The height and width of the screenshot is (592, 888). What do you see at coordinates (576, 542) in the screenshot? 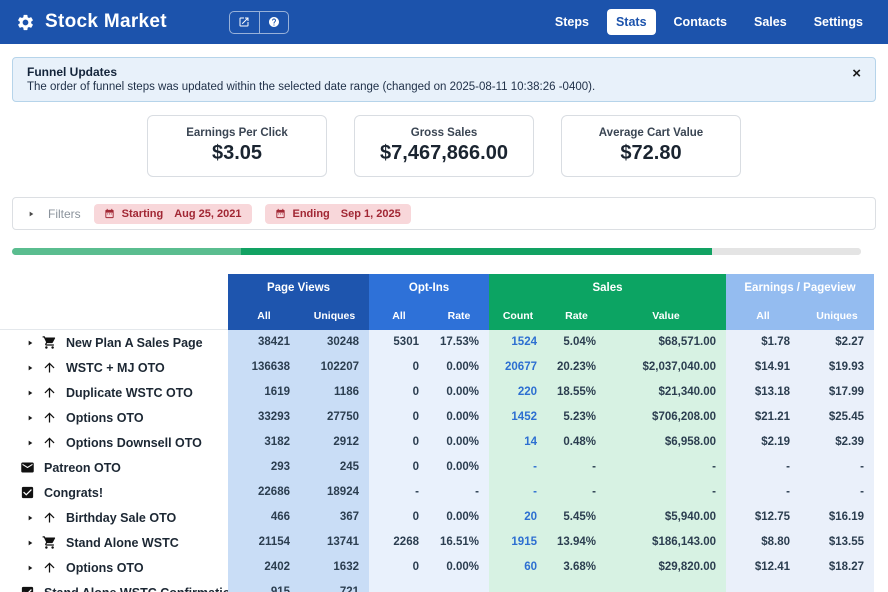
I see `table-cell: 13.94%` at bounding box center [576, 542].